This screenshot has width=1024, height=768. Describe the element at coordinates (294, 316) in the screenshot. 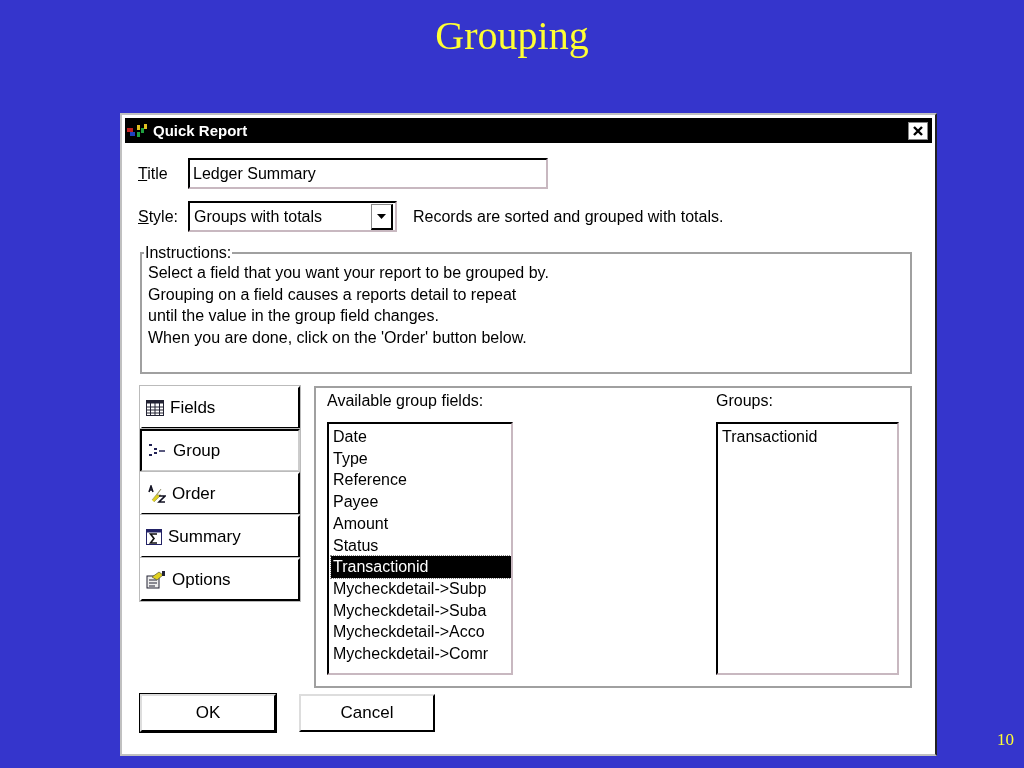

I see `instruction-text: until the value in the group field changes.` at that location.